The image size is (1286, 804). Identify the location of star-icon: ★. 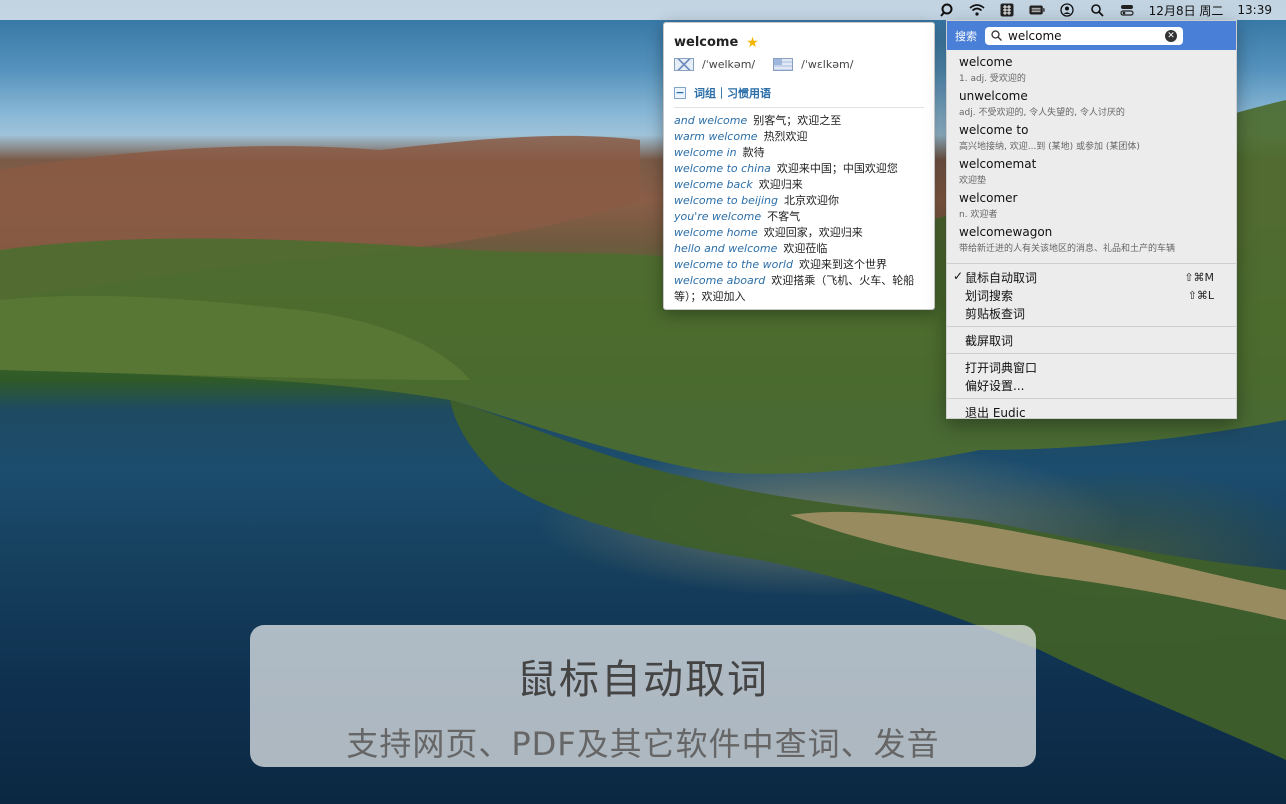
(752, 43).